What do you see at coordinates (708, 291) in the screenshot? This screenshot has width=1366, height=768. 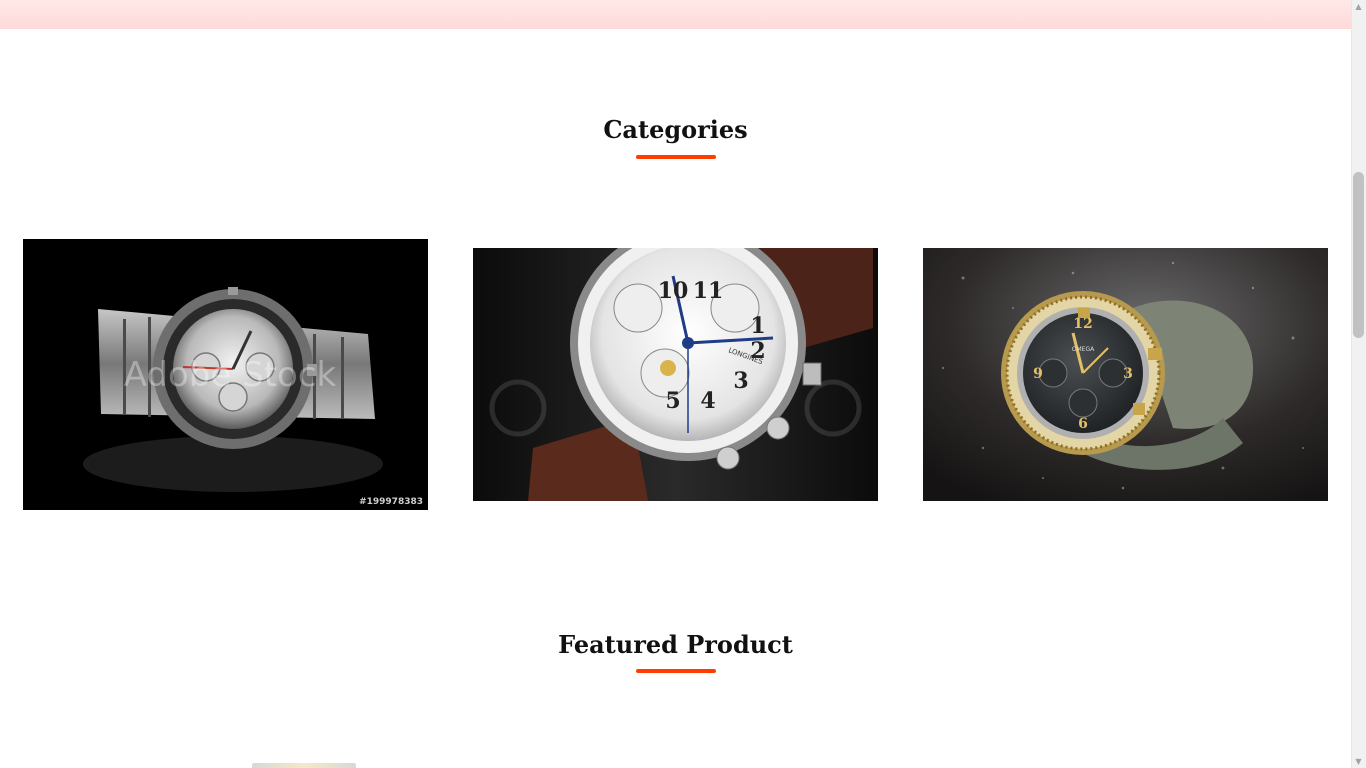 I see `svg-text: 11` at bounding box center [708, 291].